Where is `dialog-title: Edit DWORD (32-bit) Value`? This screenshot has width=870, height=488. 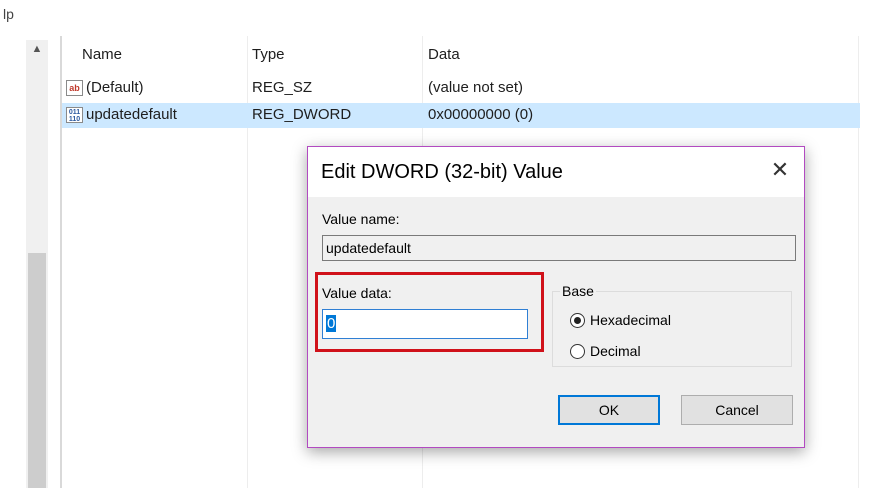
dialog-title: Edit DWORD (32-bit) Value is located at coordinates (442, 172).